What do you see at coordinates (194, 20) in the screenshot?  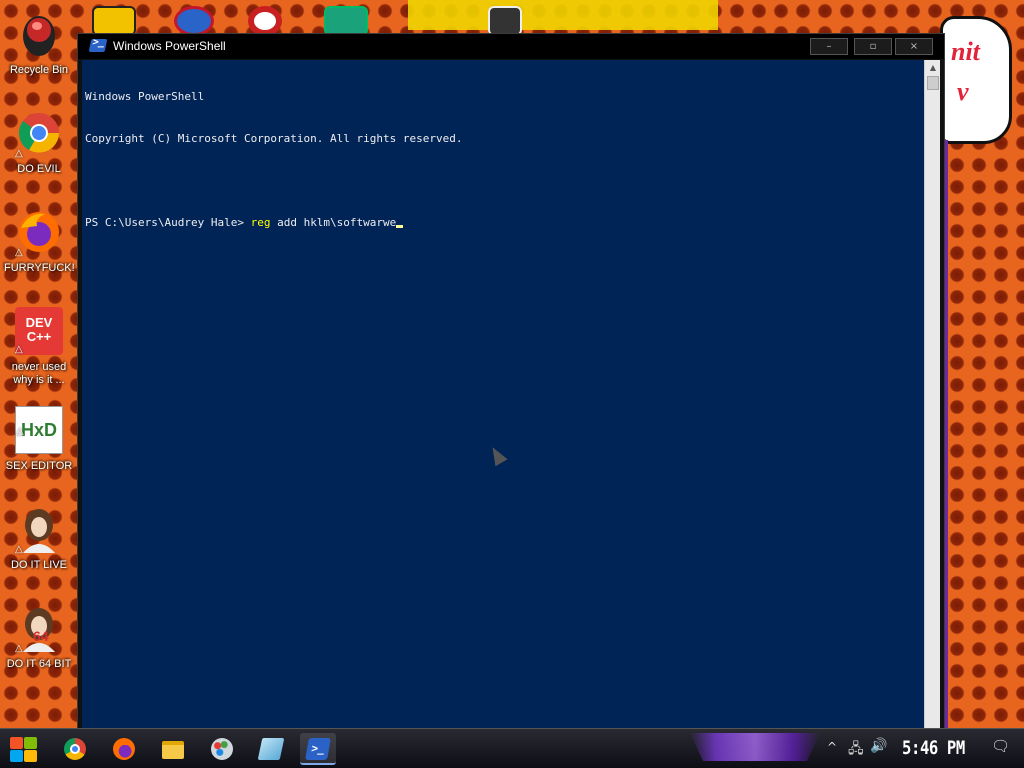 I see `app-icon-blue-eye` at bounding box center [194, 20].